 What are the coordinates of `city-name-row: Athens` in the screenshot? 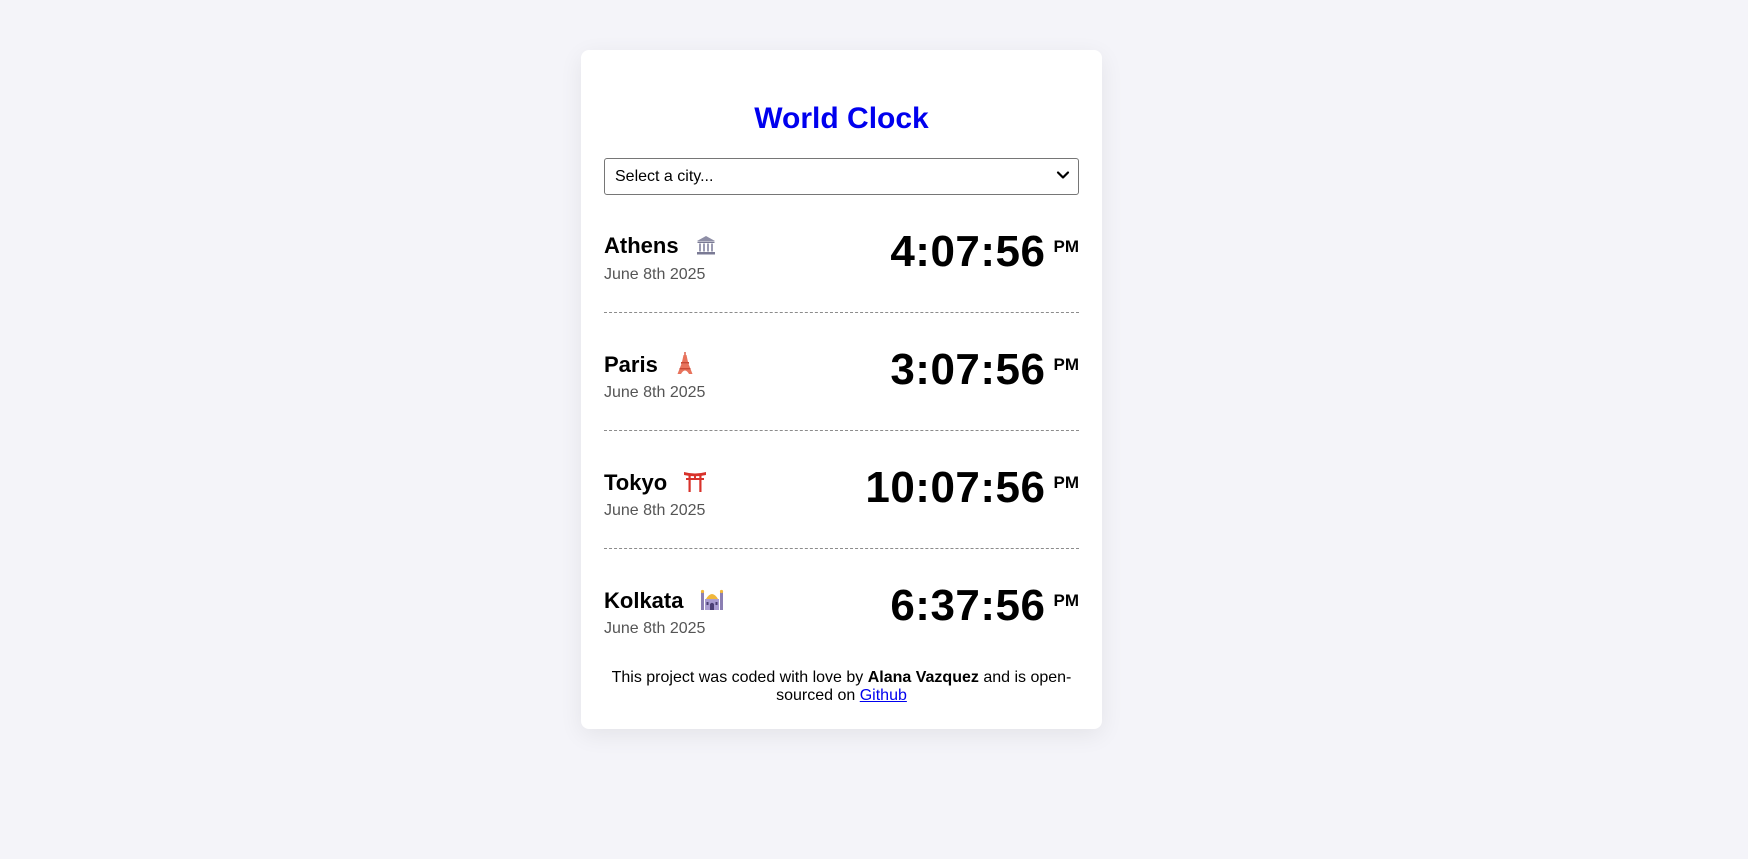 It's located at (660, 246).